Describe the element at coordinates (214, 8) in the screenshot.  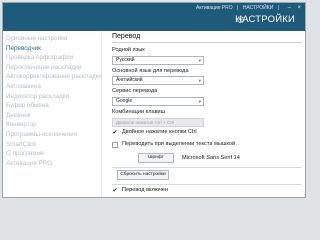
I see `activation-link: Активация PRO` at that location.